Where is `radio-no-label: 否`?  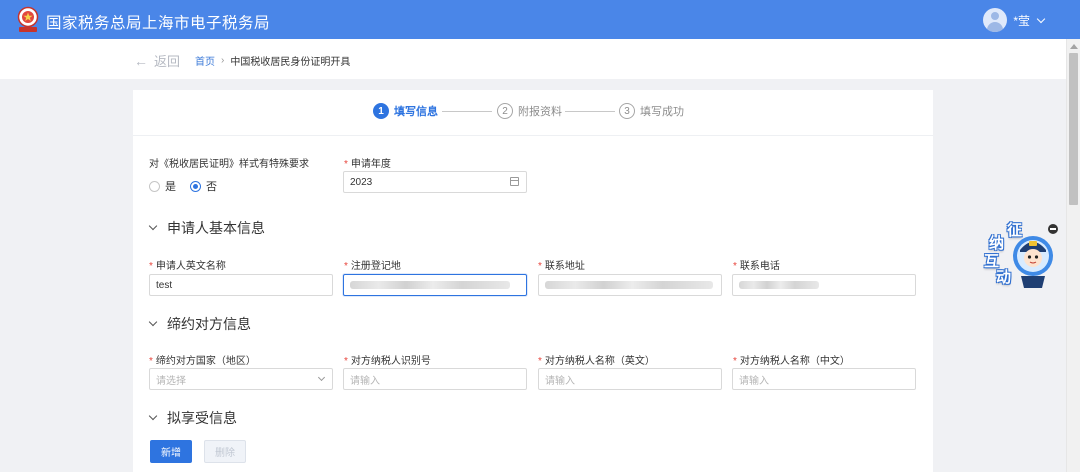
radio-no-label: 否 is located at coordinates (211, 186).